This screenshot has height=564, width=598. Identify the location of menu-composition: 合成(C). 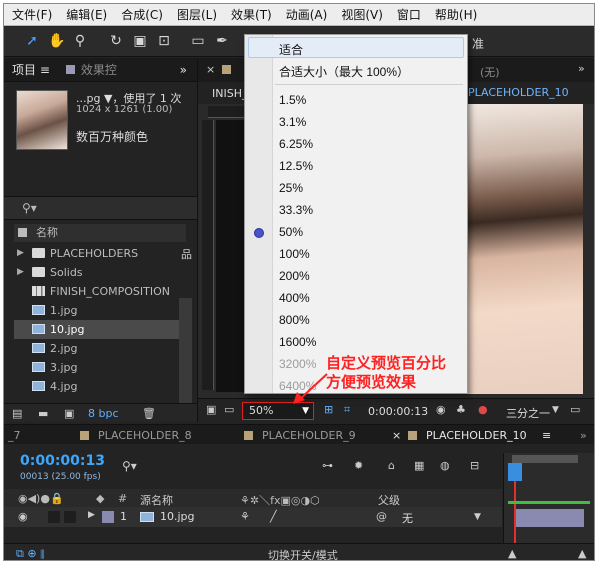
(141, 14).